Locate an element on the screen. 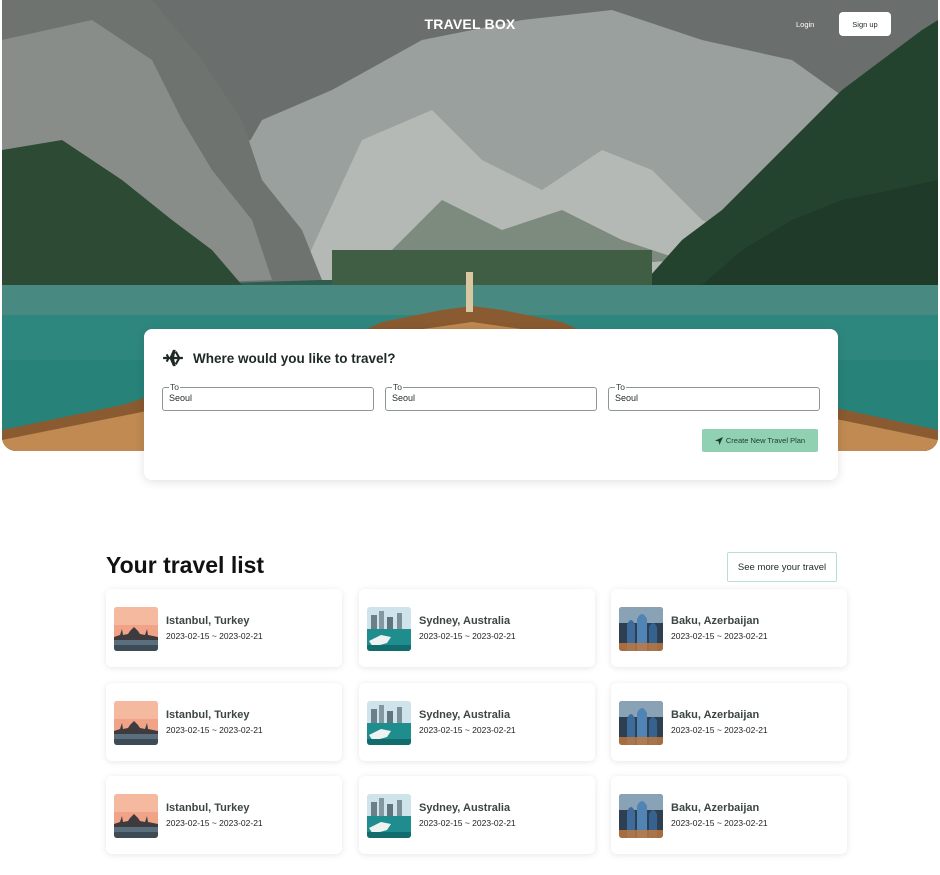  signup-button: Sign up is located at coordinates (865, 24).